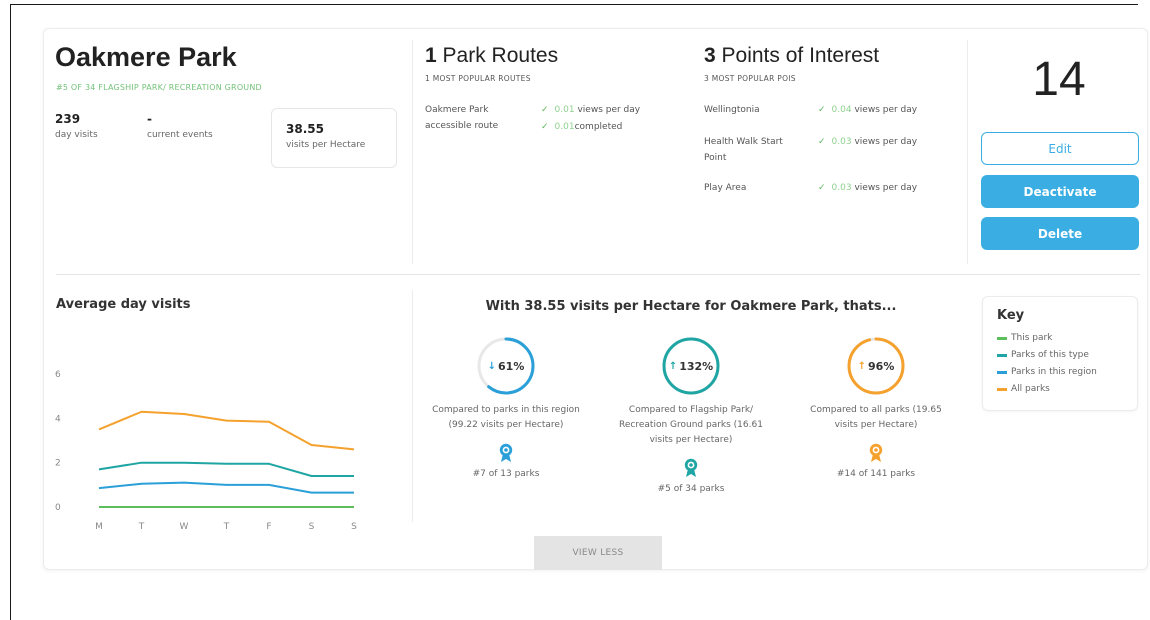 Image resolution: width=1150 pixels, height=620 pixels. I want to click on routes-heading: 1 Park Routes, so click(491, 56).